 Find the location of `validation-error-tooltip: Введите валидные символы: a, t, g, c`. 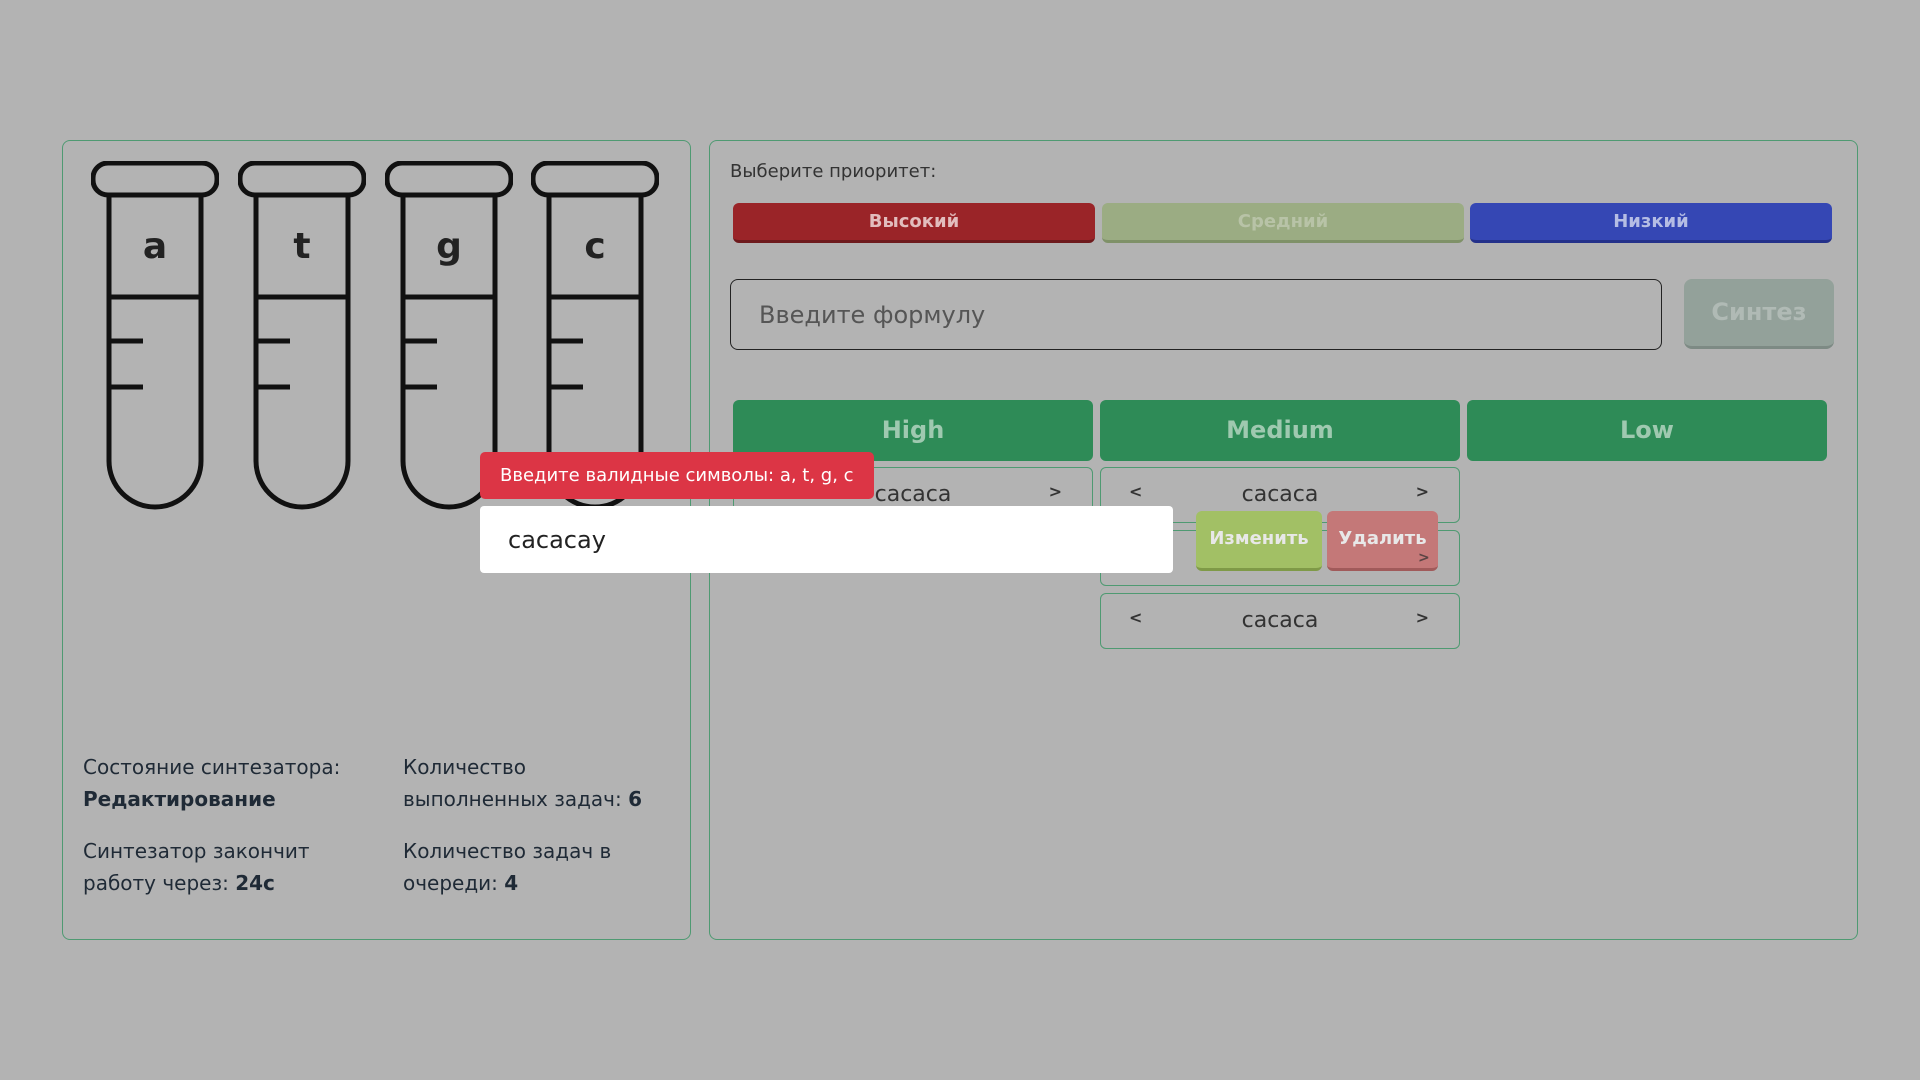

validation-error-tooltip: Введите валидные символы: a, t, g, c is located at coordinates (677, 475).